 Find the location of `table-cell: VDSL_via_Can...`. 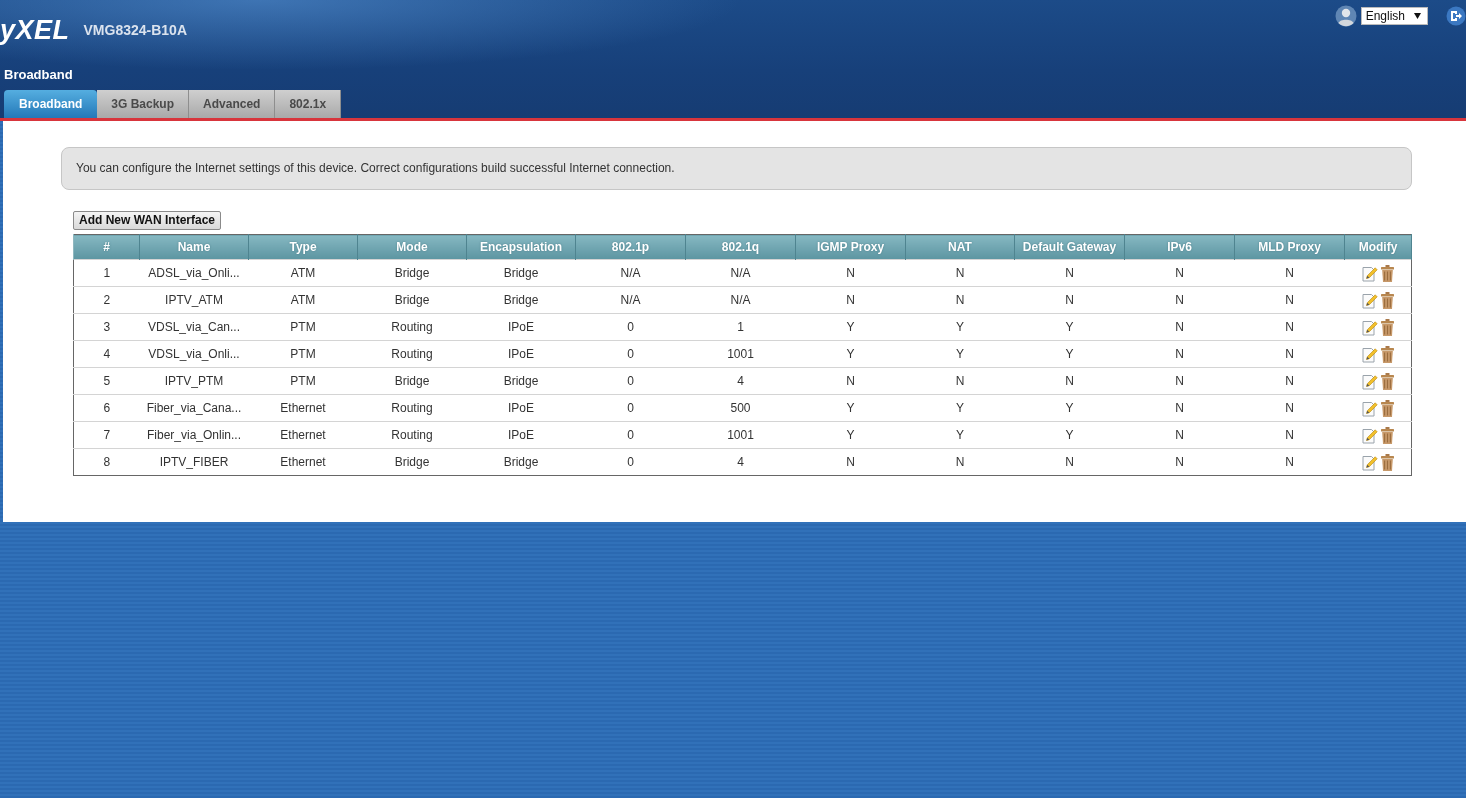

table-cell: VDSL_via_Can... is located at coordinates (194, 327).